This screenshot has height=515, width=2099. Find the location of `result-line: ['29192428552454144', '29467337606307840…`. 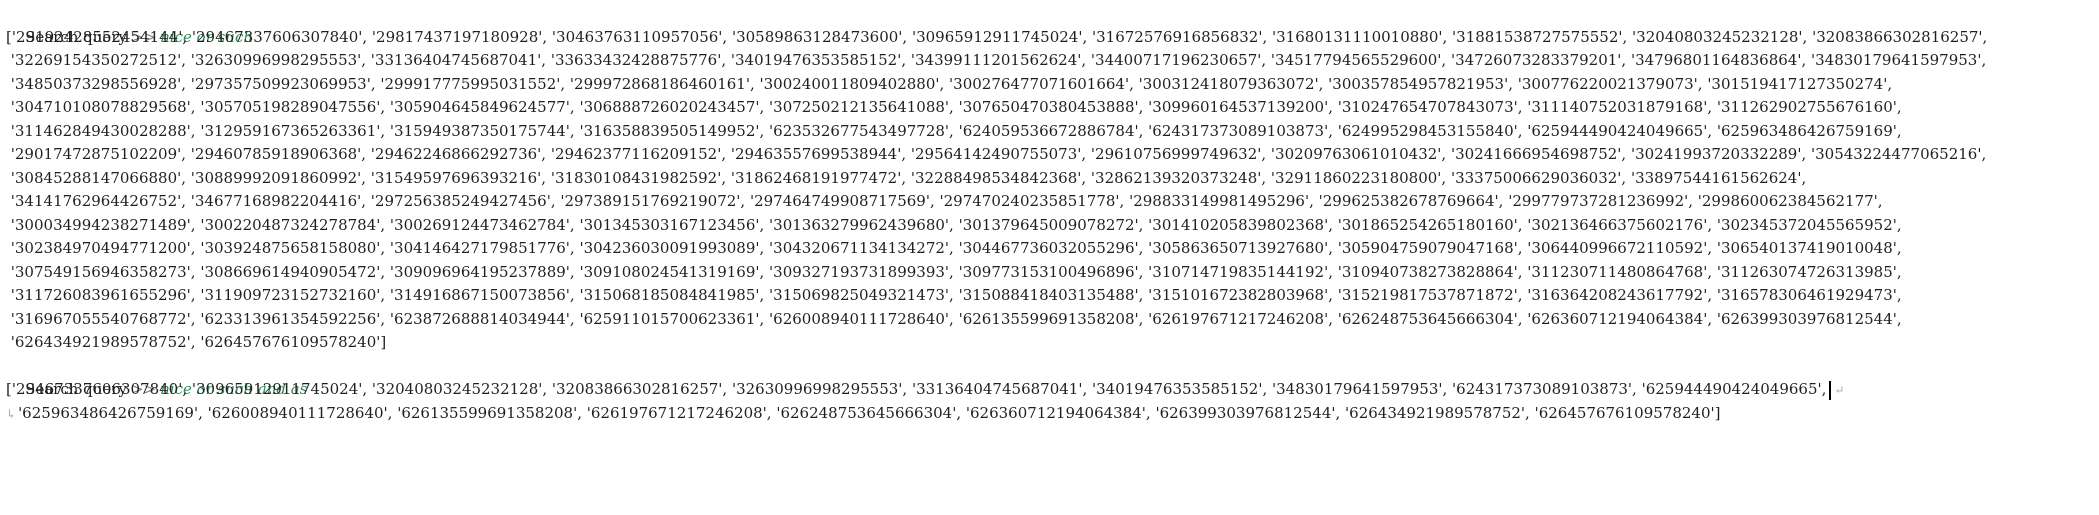

result-line: ['29192428552454144', '29467337606307840… is located at coordinates (997, 36).